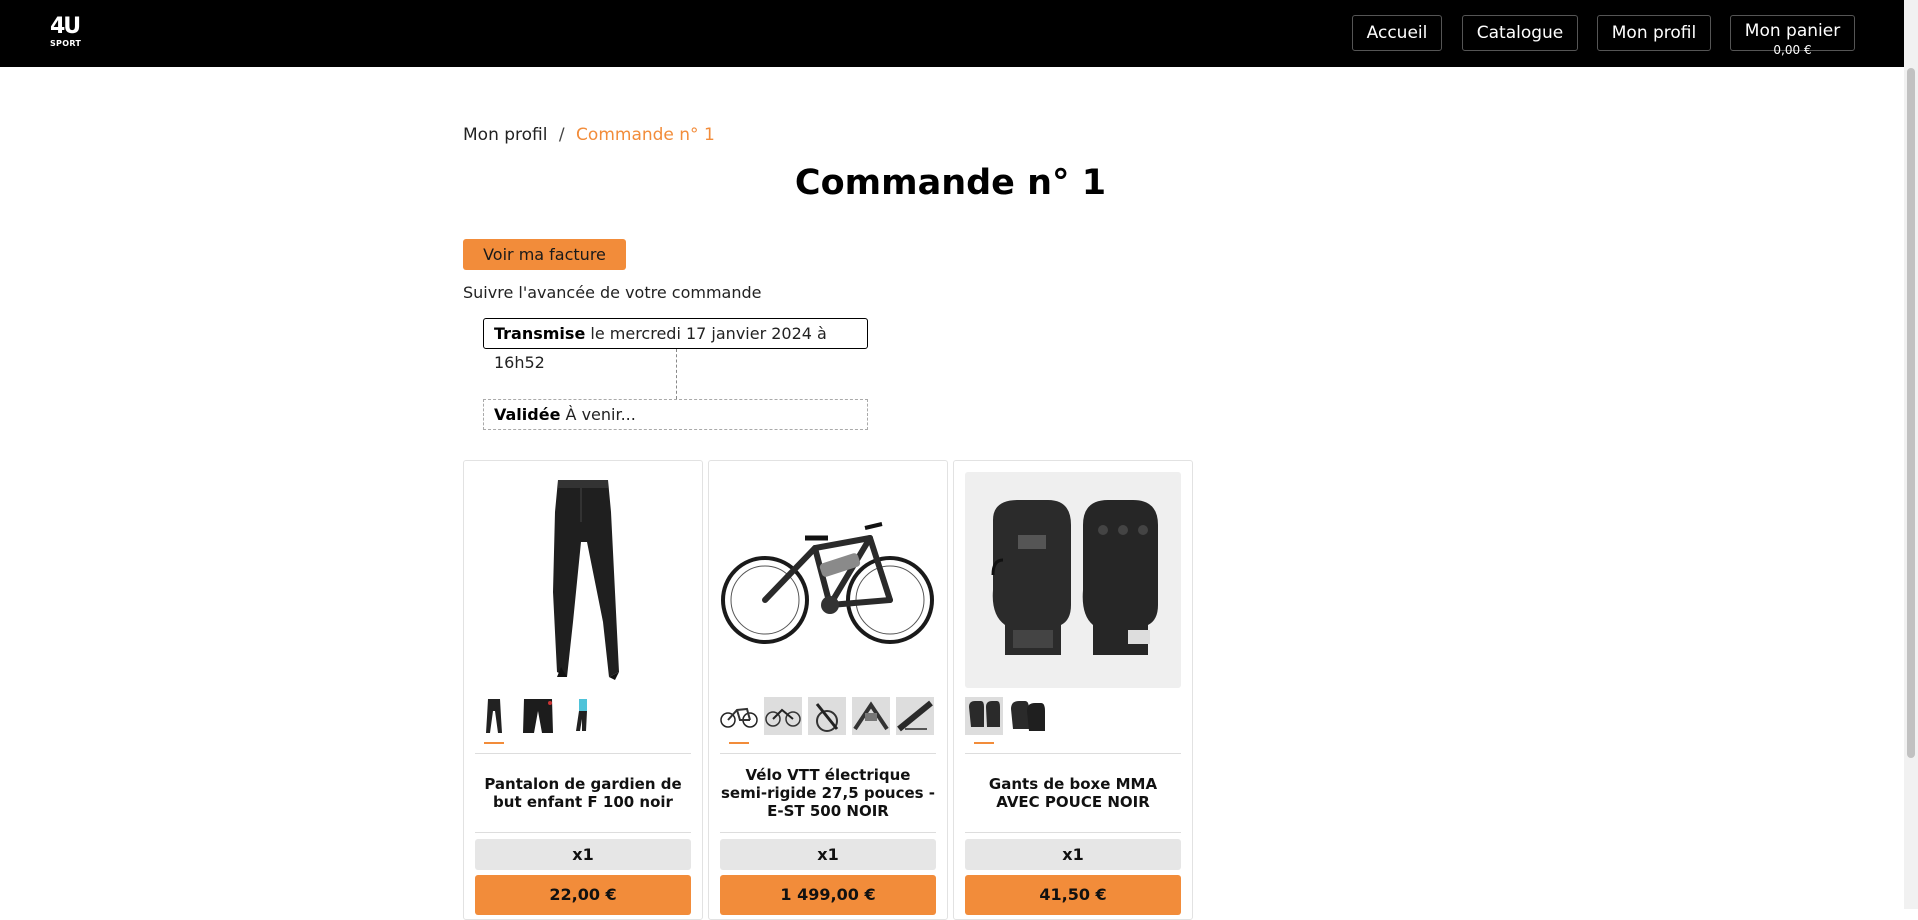  What do you see at coordinates (1654, 33) in the screenshot?
I see `nav-profile-button: Mon profil` at bounding box center [1654, 33].